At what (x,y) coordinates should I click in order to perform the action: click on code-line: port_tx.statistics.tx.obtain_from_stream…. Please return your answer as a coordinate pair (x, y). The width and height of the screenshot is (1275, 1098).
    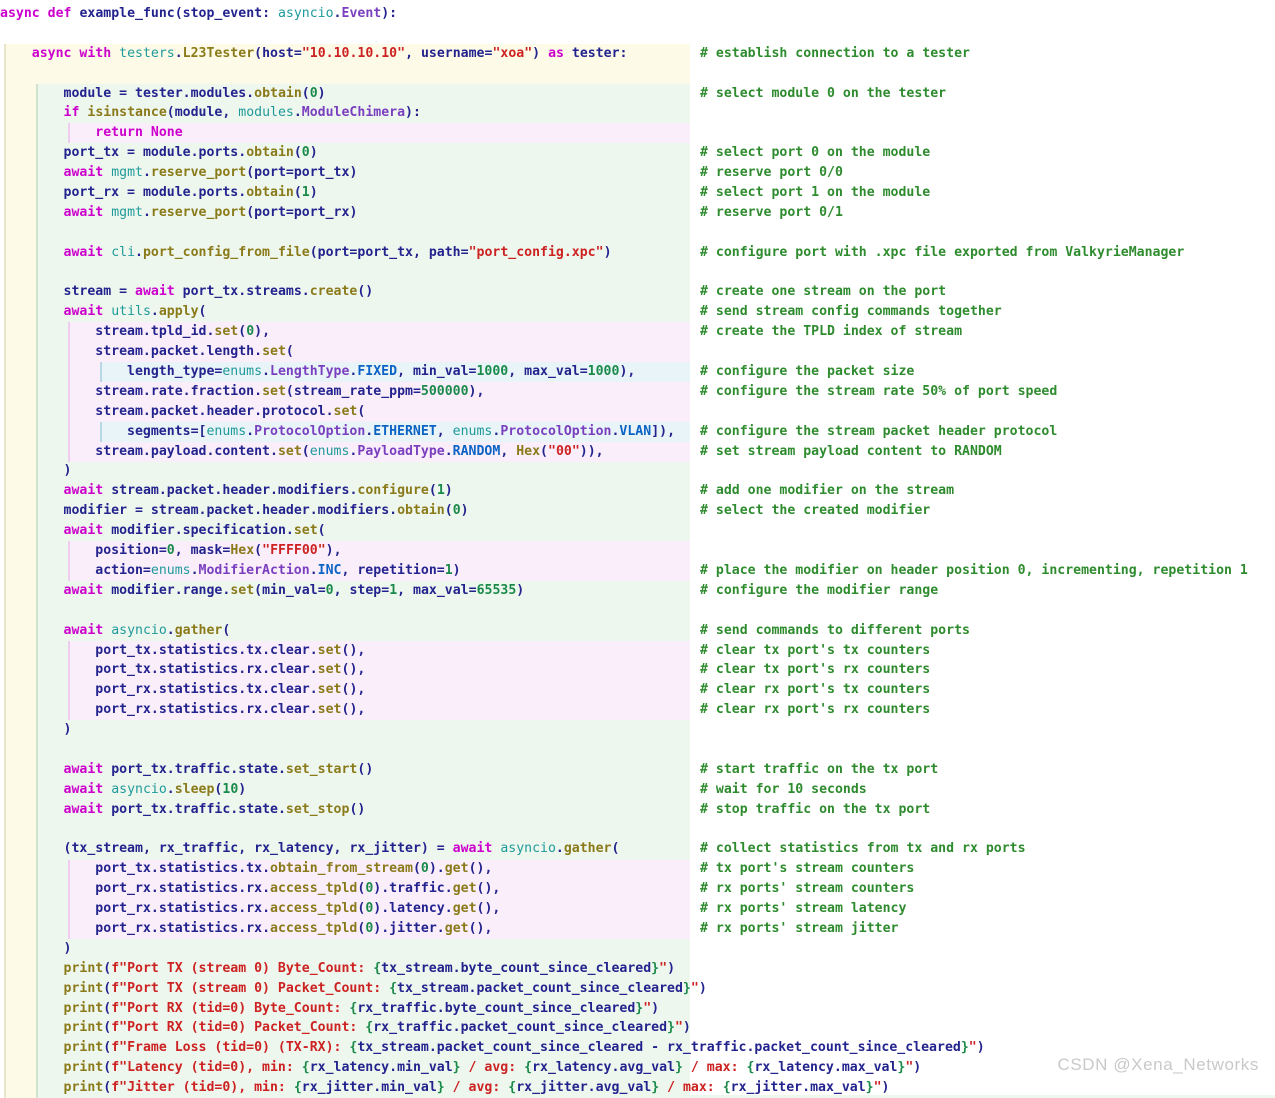
    Looking at the image, I should click on (637, 869).